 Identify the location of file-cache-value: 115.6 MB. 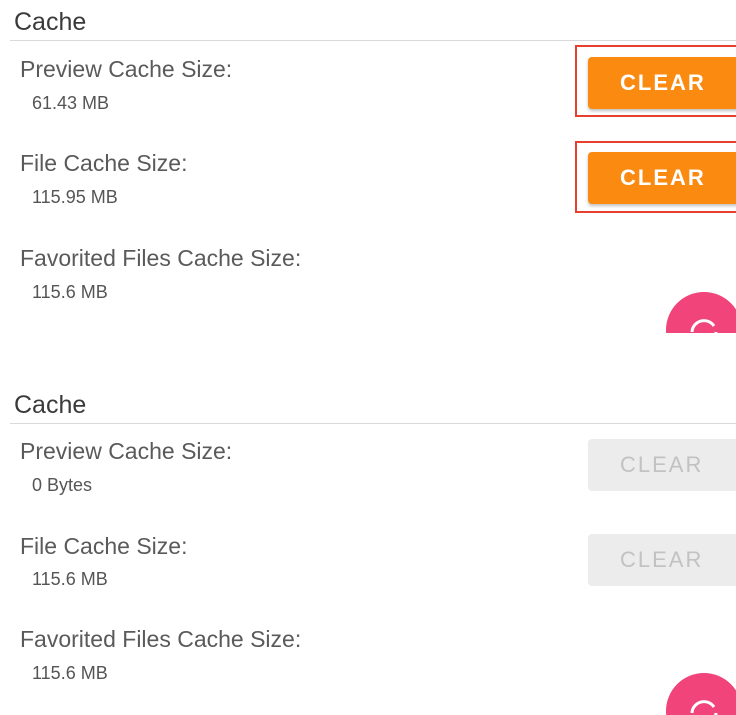
(70, 579).